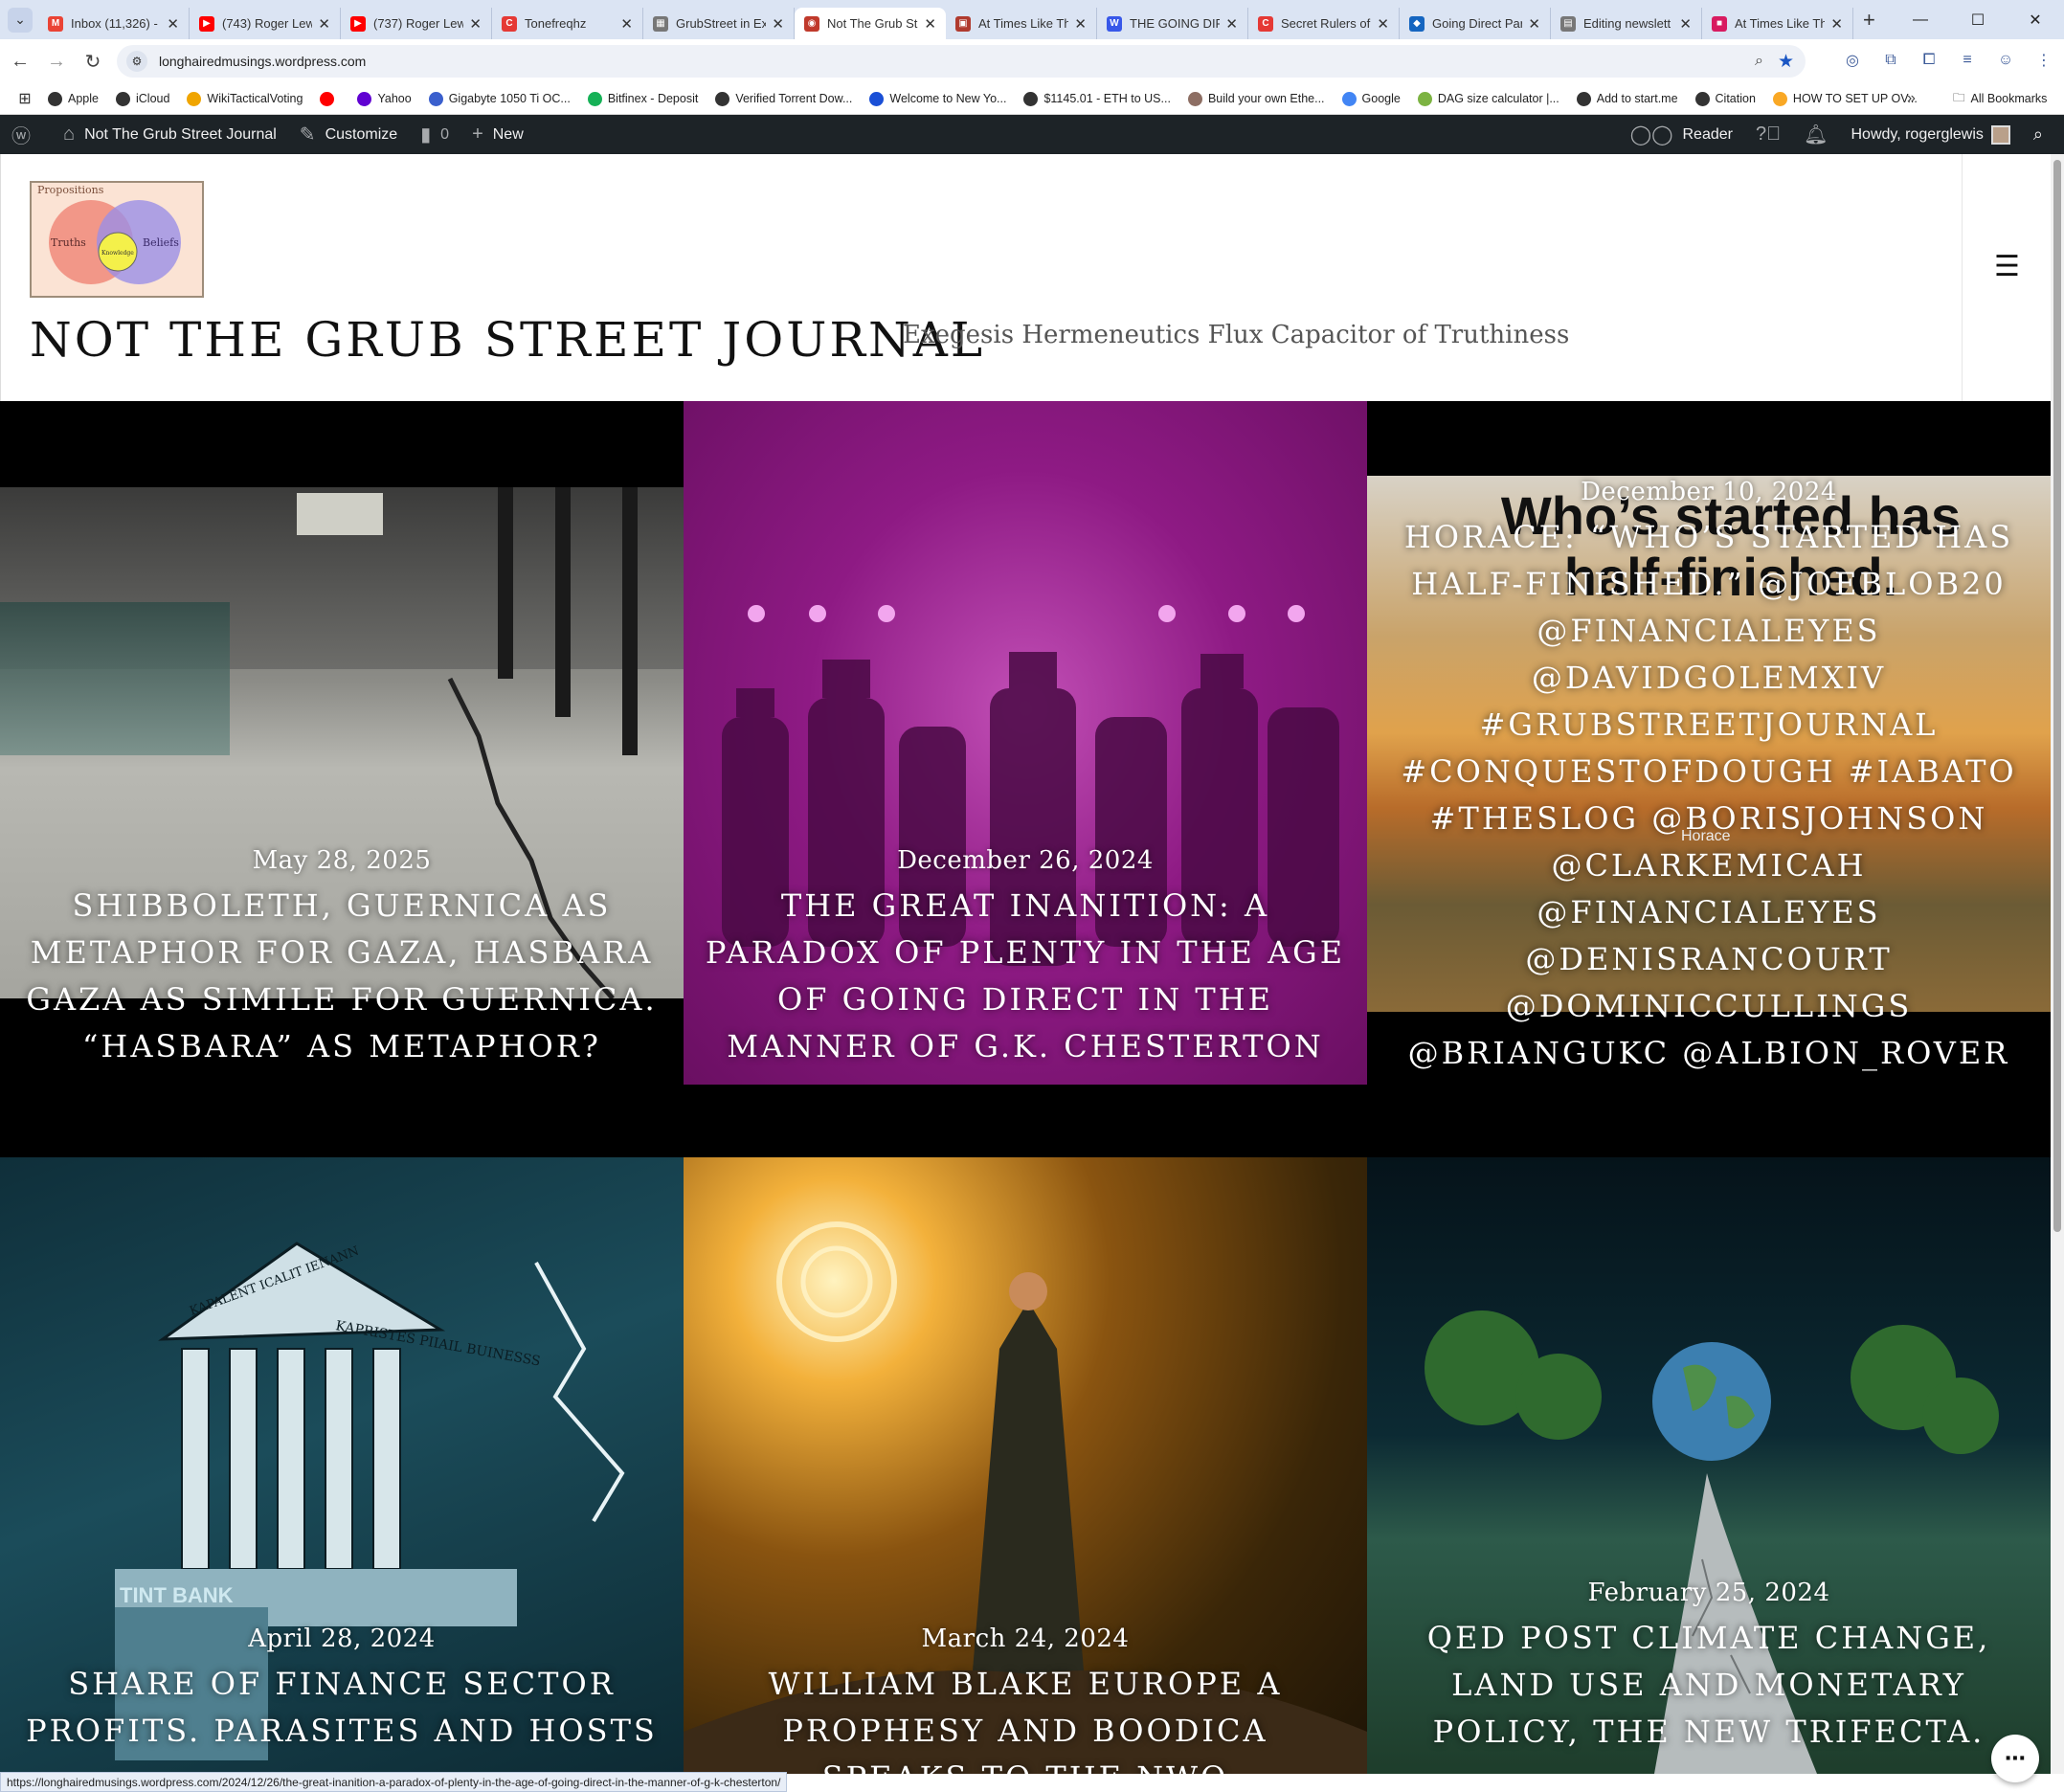 This screenshot has height=1792, width=2064. What do you see at coordinates (2007, 266) in the screenshot?
I see `menu-toggle-button: ☰` at bounding box center [2007, 266].